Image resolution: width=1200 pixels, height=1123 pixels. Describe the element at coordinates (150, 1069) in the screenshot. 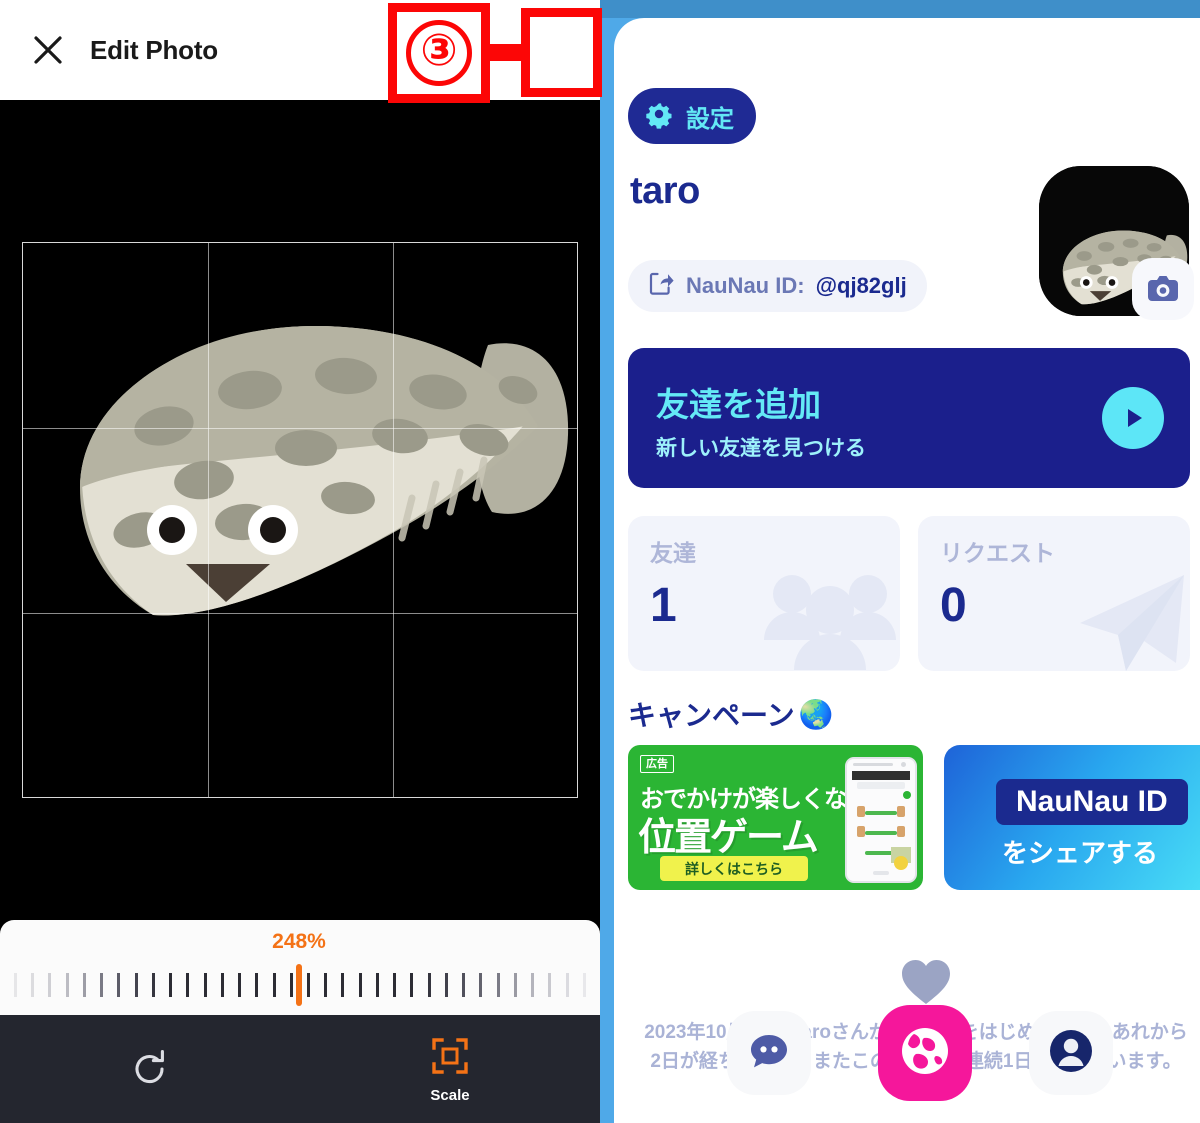

I see `rotate-icon` at that location.